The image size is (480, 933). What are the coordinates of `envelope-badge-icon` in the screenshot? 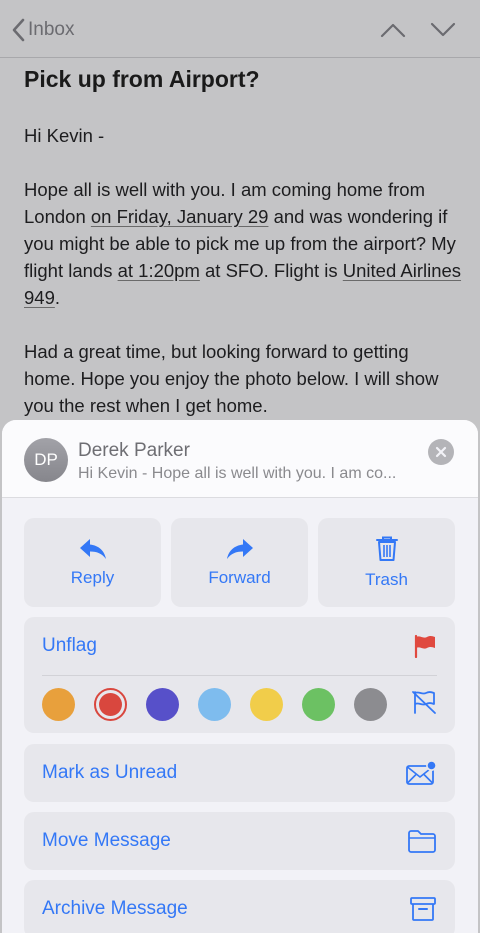 It's located at (421, 772).